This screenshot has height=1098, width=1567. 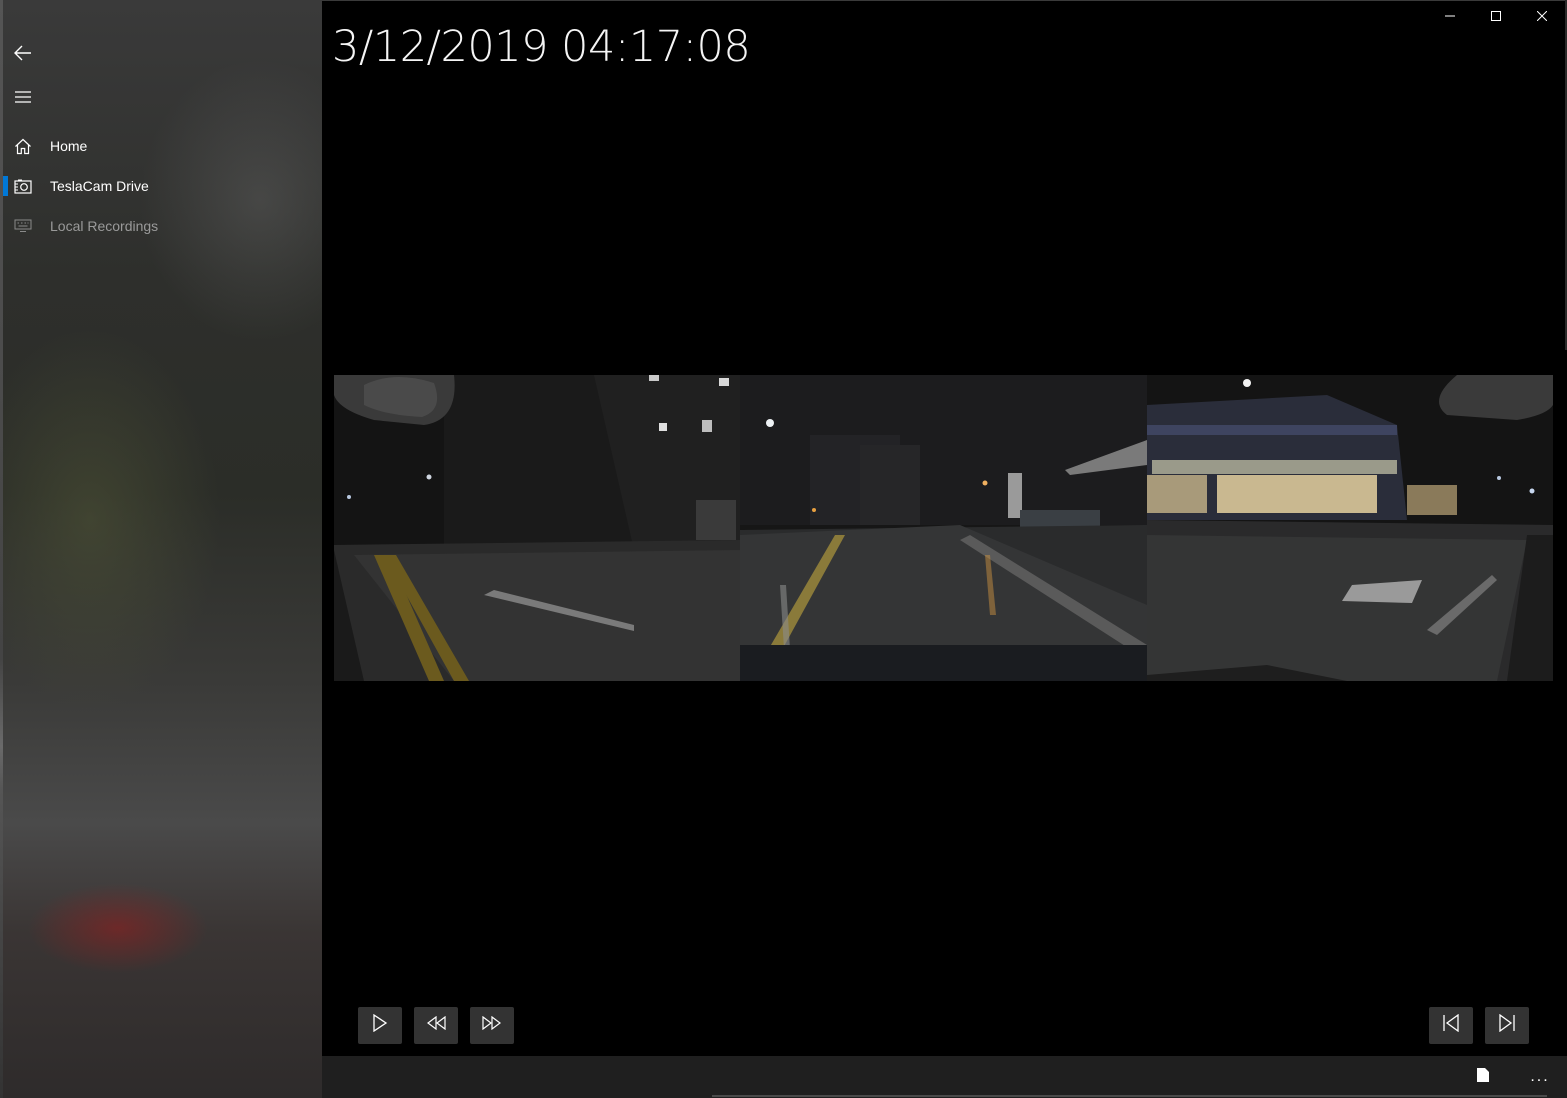 I want to click on maximize-button, so click(x=1496, y=17).